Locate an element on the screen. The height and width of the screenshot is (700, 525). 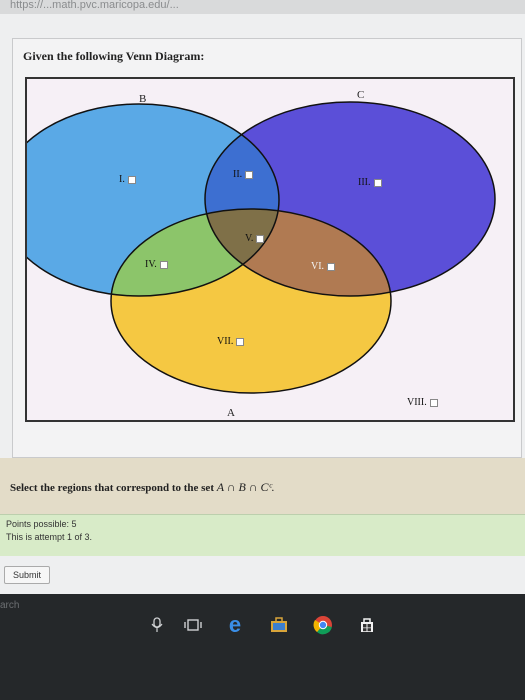
region-vii: VII. is located at coordinates (231, 341).